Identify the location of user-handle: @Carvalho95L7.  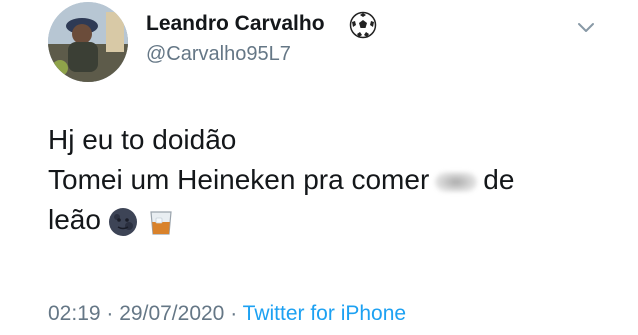
(218, 54).